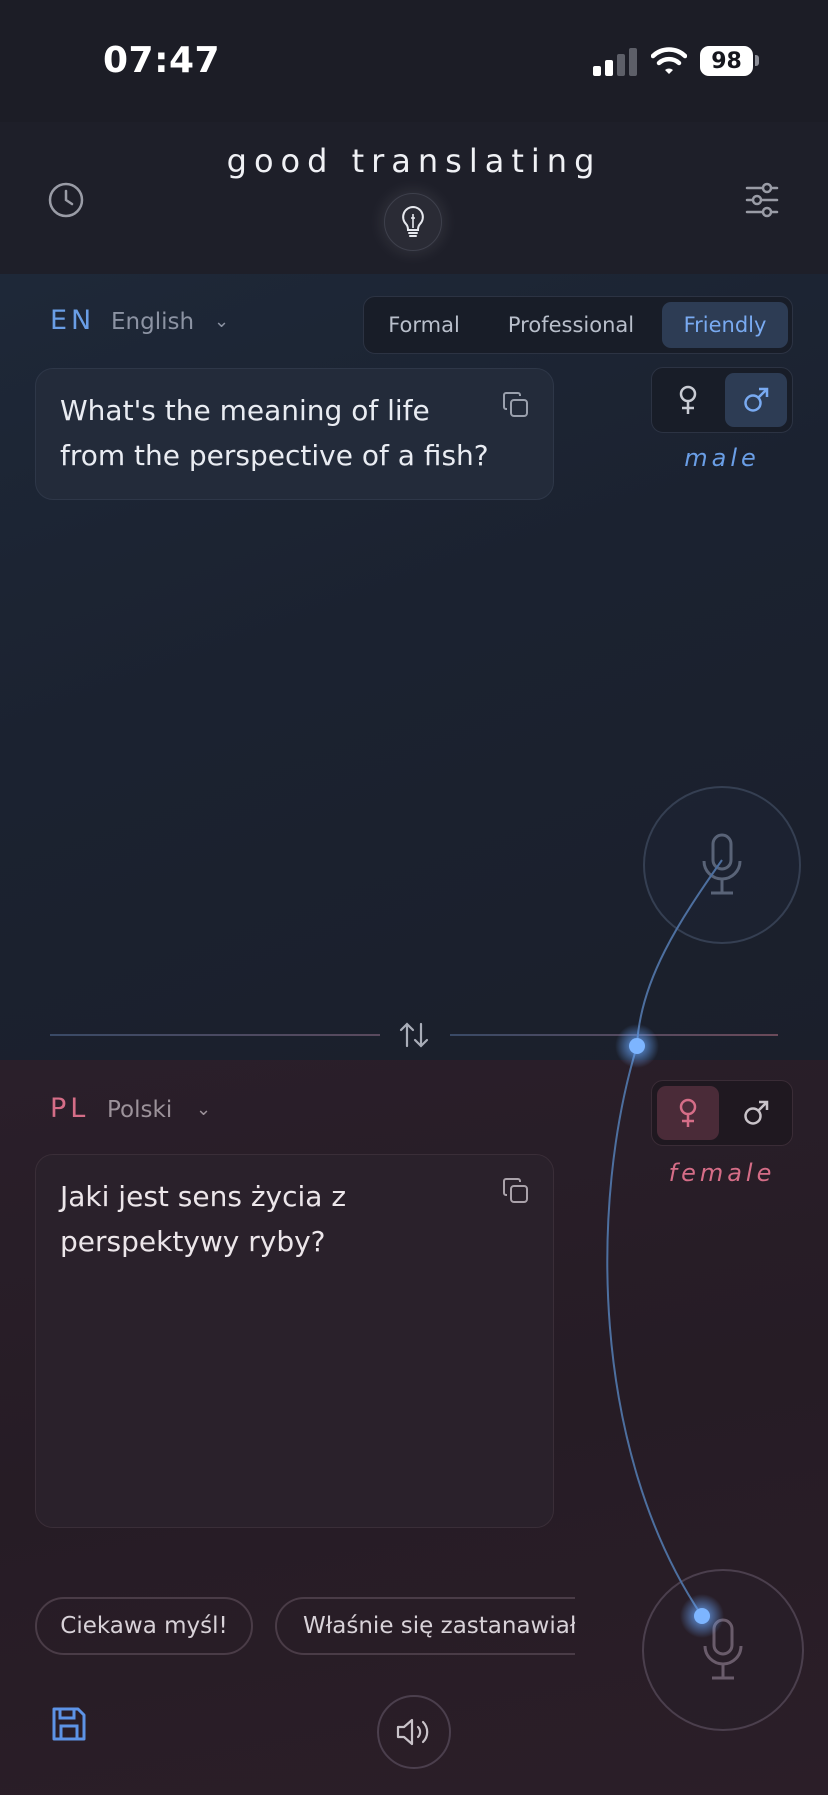 This screenshot has width=828, height=1795. What do you see at coordinates (414, 1035) in the screenshot?
I see `swap-arrows-icon` at bounding box center [414, 1035].